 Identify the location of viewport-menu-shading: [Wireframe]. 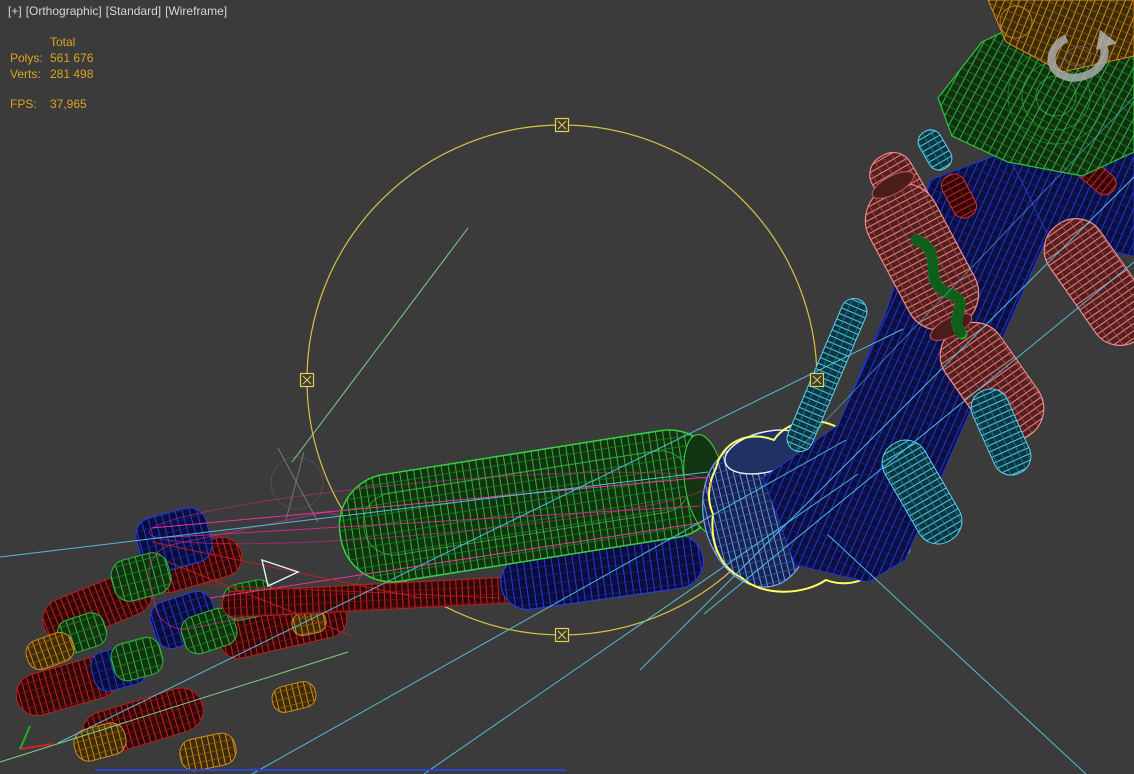
(196, 11).